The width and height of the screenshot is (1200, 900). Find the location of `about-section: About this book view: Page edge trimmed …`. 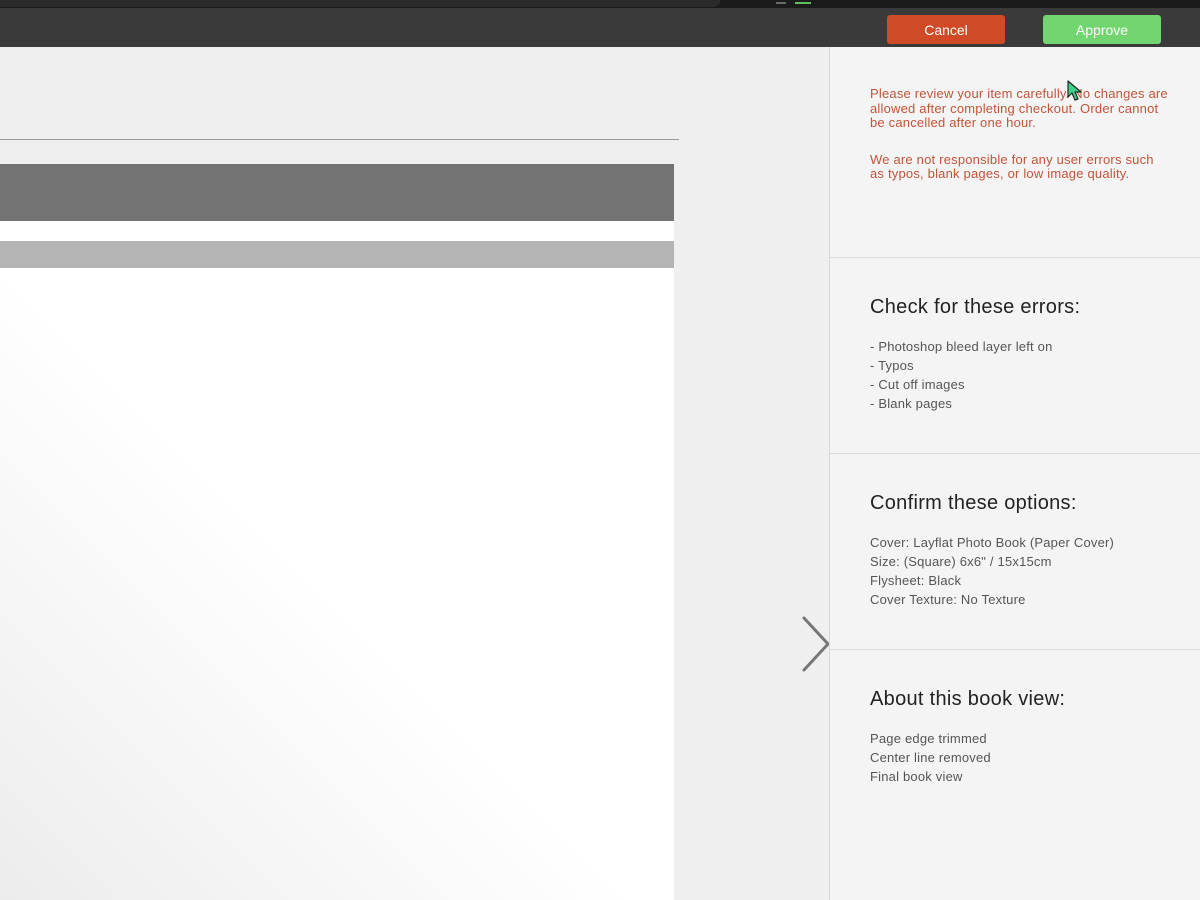

about-section: About this book view: Page edge trimmed … is located at coordinates (1015, 775).